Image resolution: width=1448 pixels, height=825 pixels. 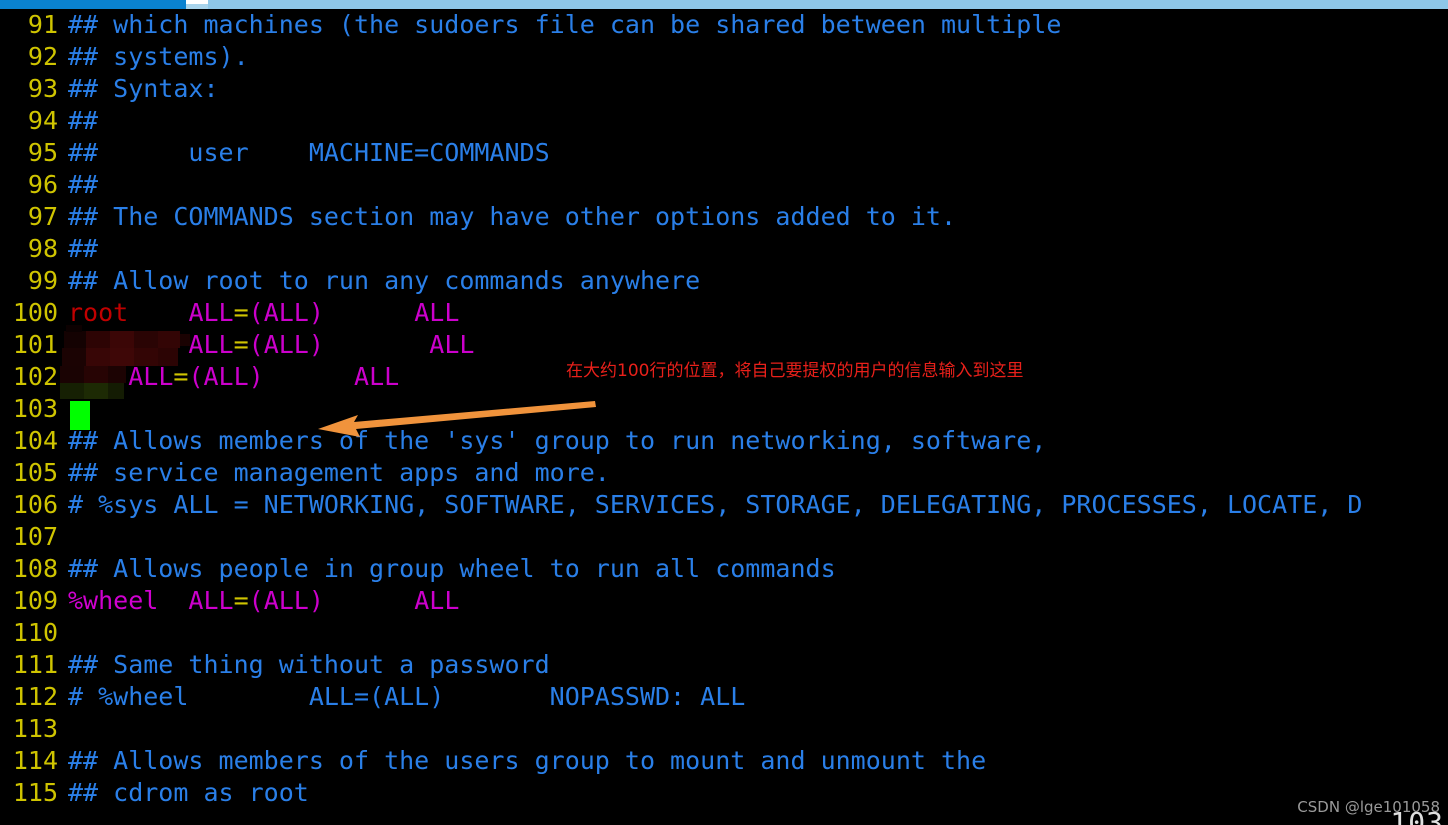 What do you see at coordinates (724, 89) in the screenshot?
I see `code-line: 93 ## Syntax:` at bounding box center [724, 89].